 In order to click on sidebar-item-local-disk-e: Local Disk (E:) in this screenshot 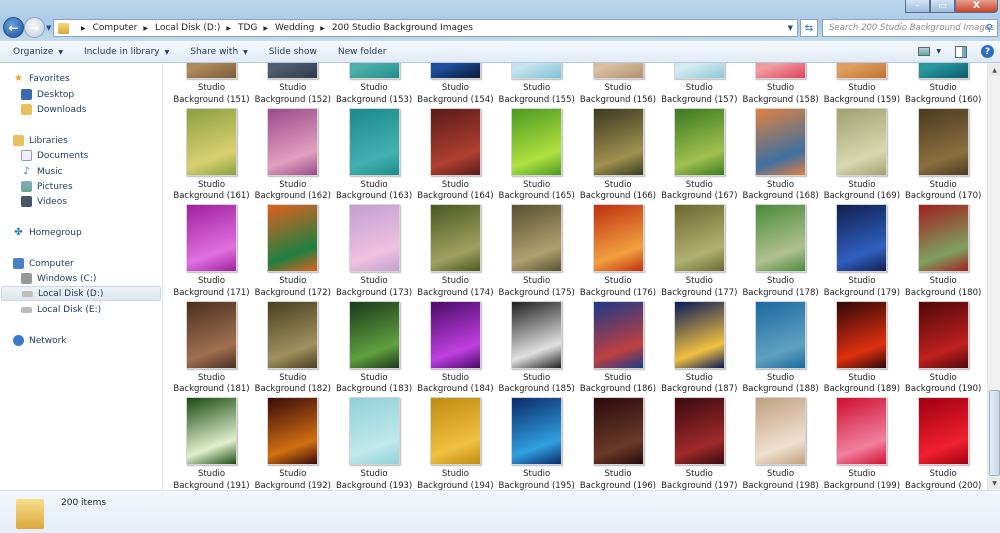, I will do `click(61, 309)`.